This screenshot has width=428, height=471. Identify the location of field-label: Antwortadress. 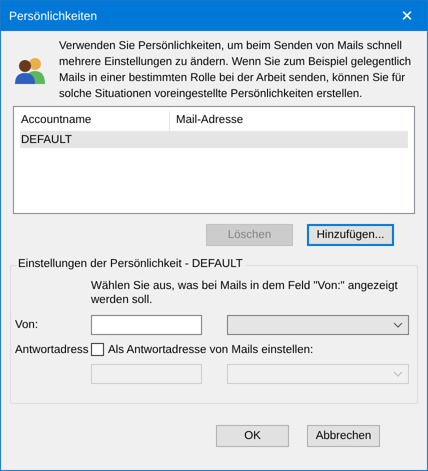
(52, 350).